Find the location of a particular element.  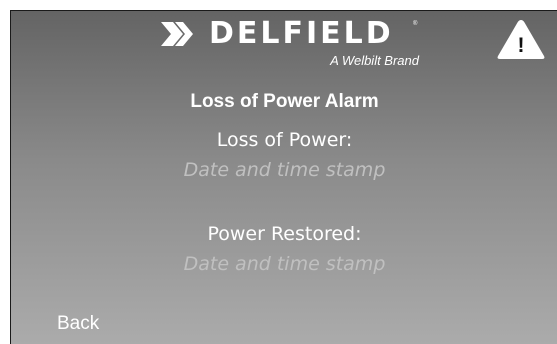

loss-of-power-label: Loss of Power: is located at coordinates (284, 140).